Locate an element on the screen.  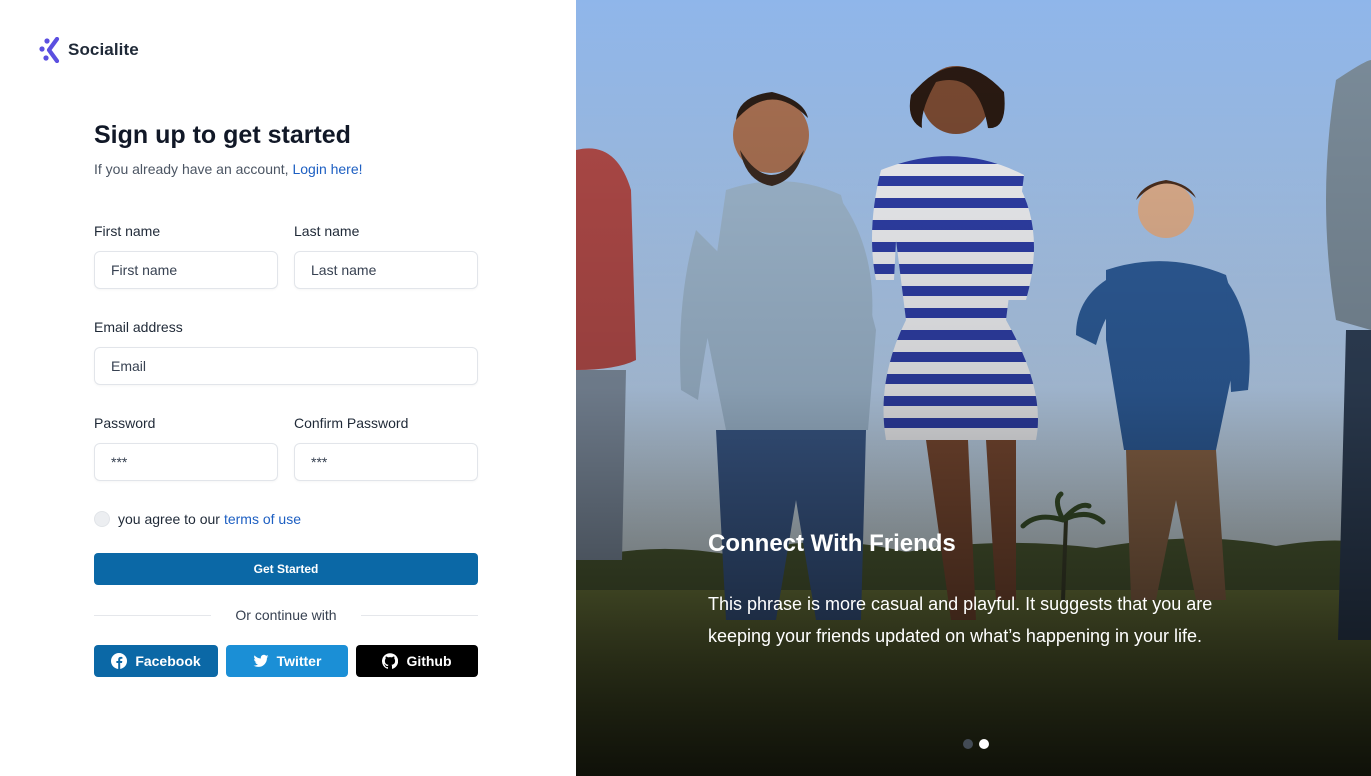
brand-logo: Socialite is located at coordinates (88, 50).